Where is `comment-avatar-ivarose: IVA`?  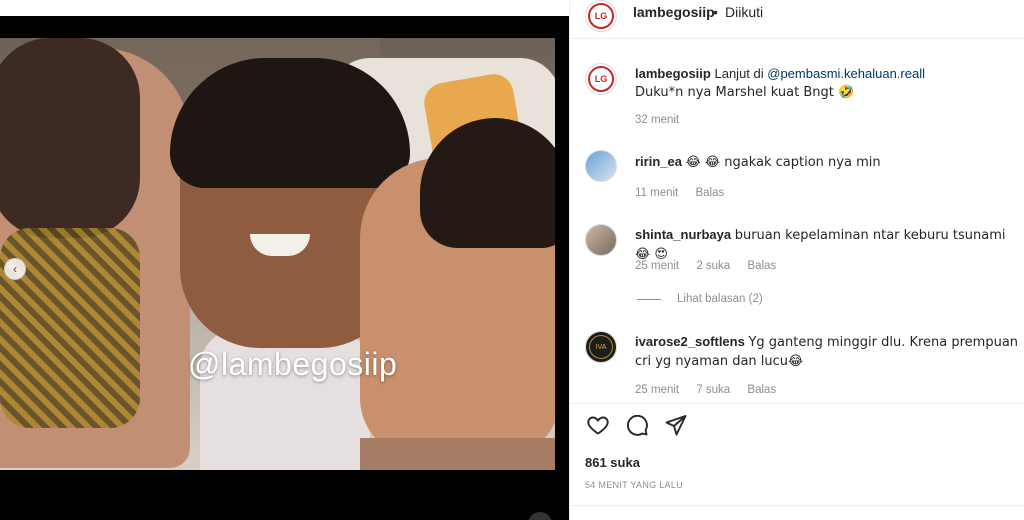 comment-avatar-ivarose: IVA is located at coordinates (601, 347).